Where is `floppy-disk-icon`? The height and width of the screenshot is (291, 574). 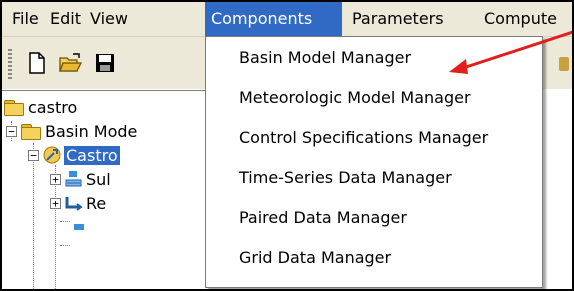
floppy-disk-icon is located at coordinates (105, 63).